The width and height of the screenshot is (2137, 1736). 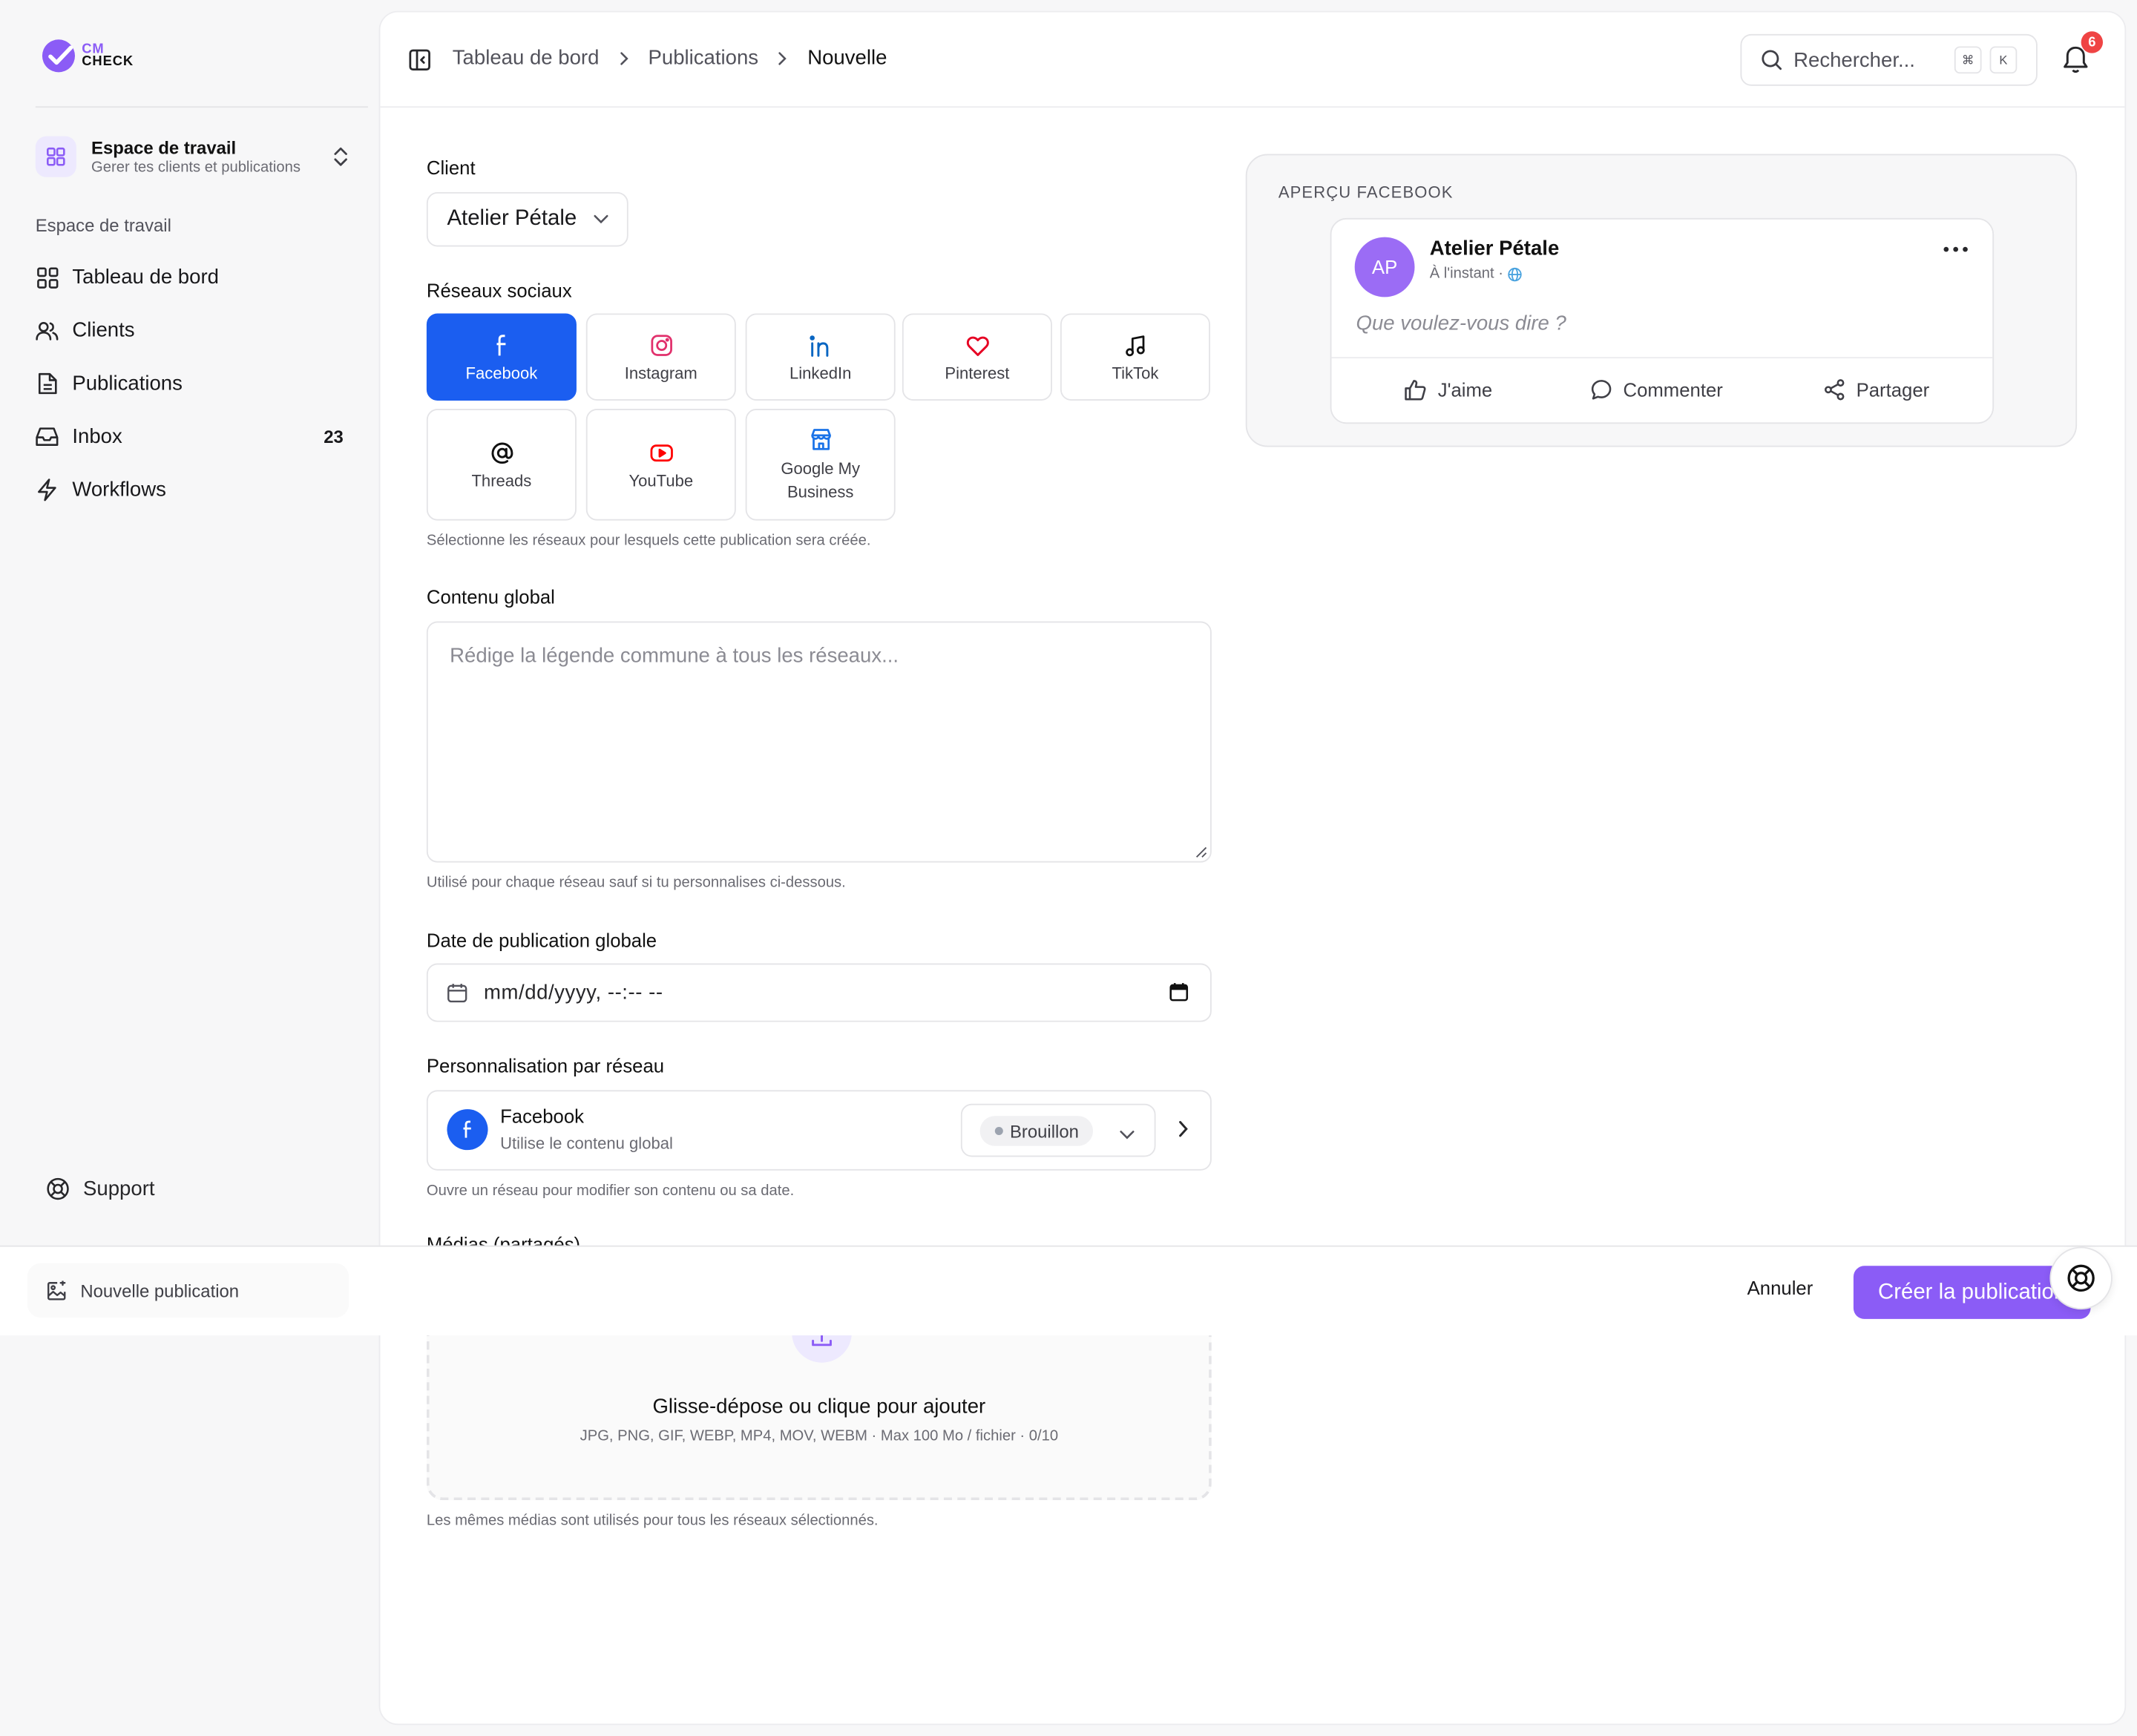 What do you see at coordinates (1058, 1130) in the screenshot?
I see `status-select: Brouillon` at bounding box center [1058, 1130].